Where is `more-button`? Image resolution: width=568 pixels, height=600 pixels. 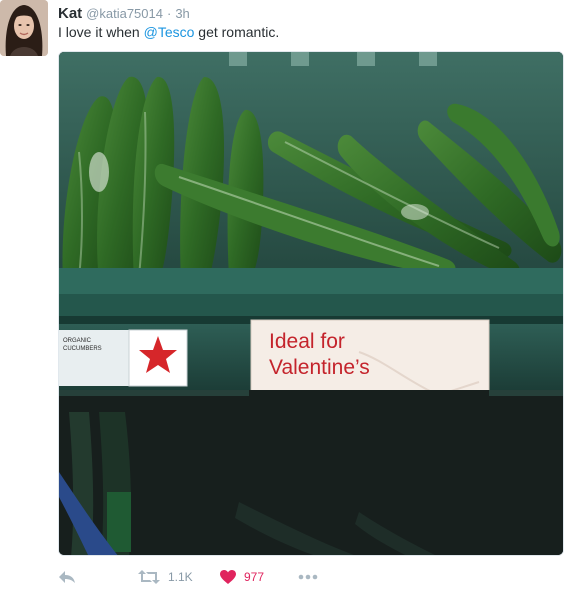
more-button is located at coordinates (308, 577).